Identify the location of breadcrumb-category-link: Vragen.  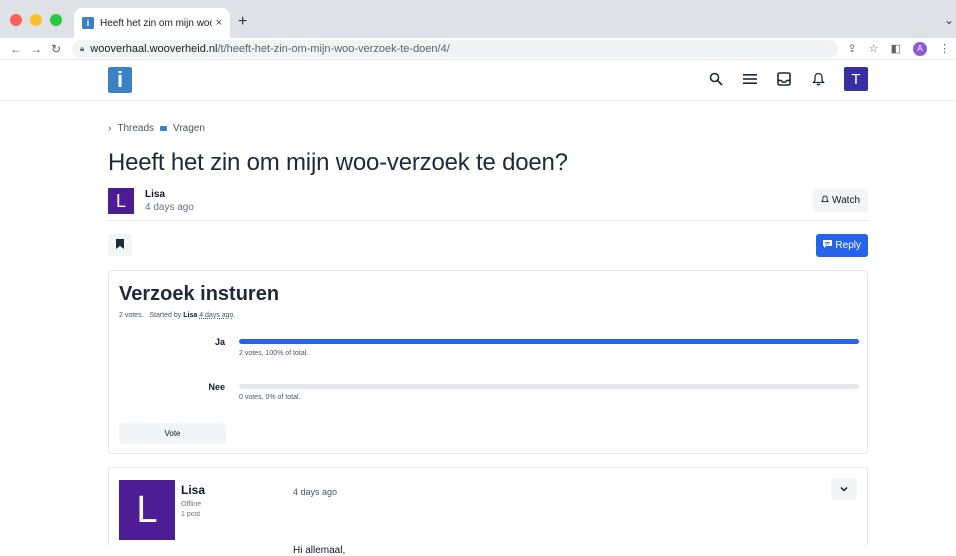
(189, 128).